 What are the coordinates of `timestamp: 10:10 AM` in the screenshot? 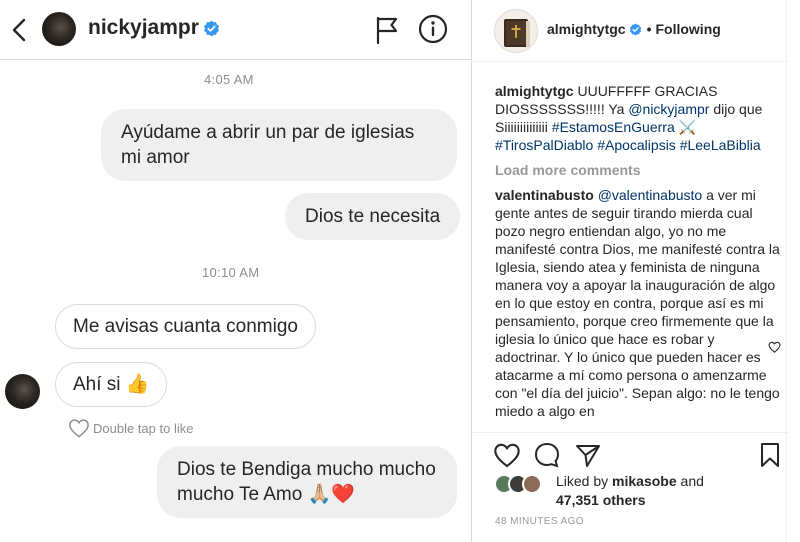 It's located at (231, 272).